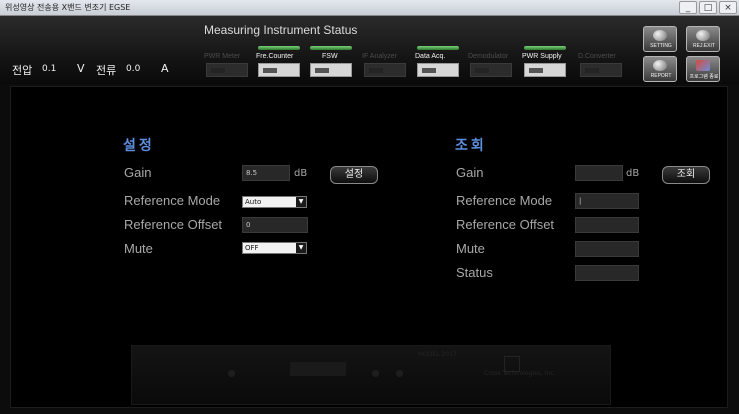 This screenshot has width=739, height=414. What do you see at coordinates (548, 62) in the screenshot?
I see `instrument-pwr-supply: PWR Supply` at bounding box center [548, 62].